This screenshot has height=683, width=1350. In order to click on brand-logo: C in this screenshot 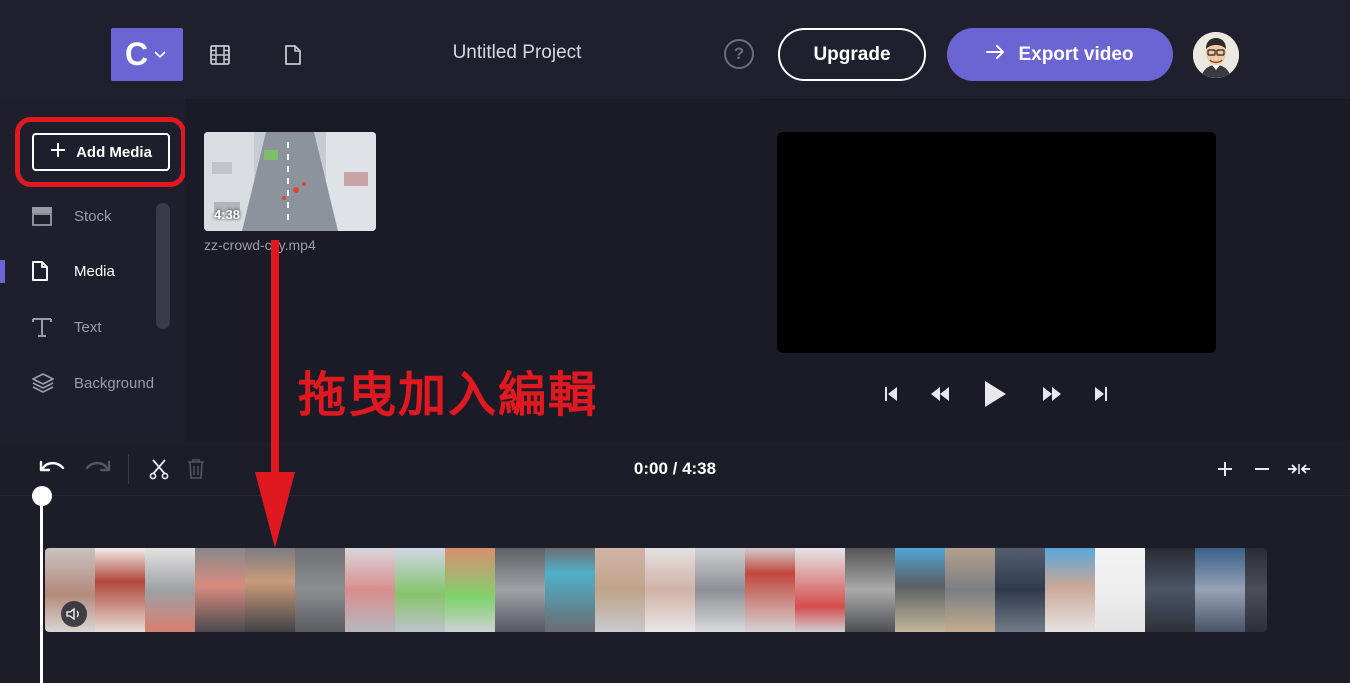, I will do `click(137, 54)`.